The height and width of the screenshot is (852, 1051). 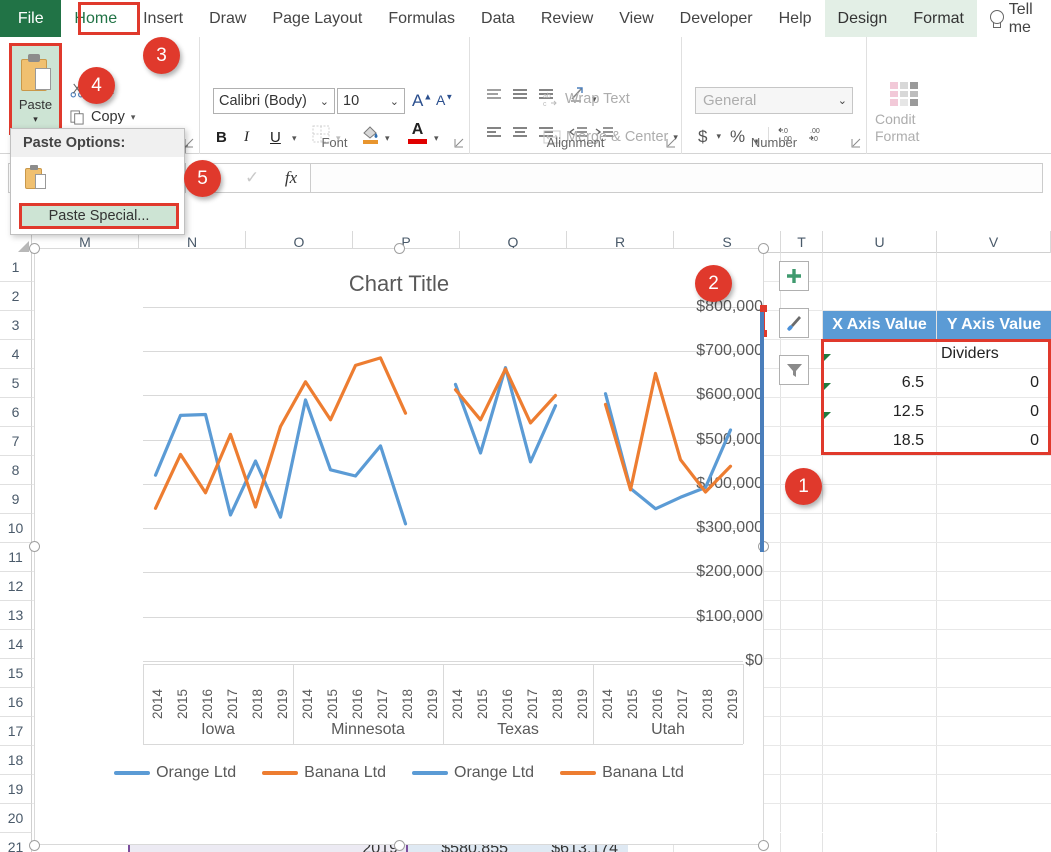 I want to click on row-header-19: 19, so click(x=16, y=789).